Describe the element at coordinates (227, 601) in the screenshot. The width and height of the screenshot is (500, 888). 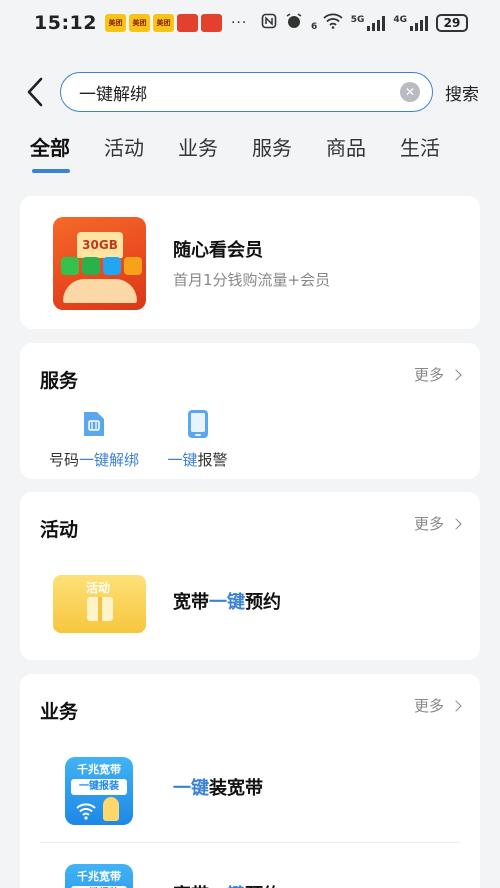
I see `activity-item-title: 宽带一键预约` at that location.